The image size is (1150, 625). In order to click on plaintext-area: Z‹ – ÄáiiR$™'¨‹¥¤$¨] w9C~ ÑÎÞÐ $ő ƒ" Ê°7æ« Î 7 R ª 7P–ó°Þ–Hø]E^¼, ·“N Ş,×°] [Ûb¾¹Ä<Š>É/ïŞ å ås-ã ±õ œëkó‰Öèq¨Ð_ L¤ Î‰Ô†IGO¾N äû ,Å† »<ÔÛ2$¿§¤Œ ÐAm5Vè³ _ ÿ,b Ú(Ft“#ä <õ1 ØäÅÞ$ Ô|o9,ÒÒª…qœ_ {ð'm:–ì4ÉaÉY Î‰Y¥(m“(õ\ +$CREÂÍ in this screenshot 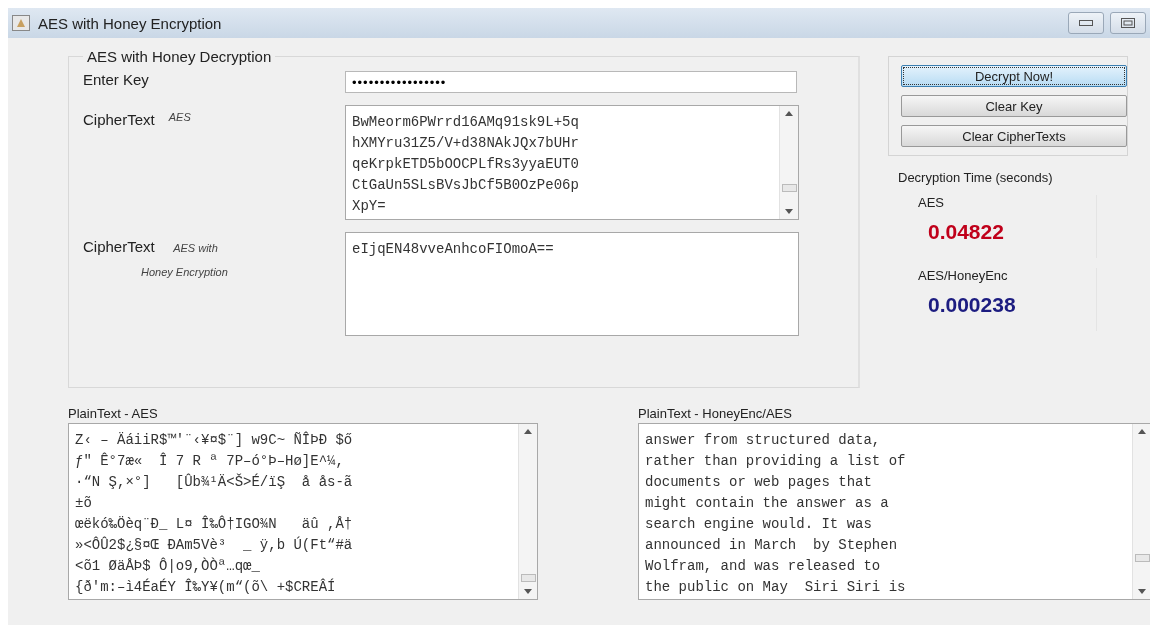, I will do `click(303, 511)`.